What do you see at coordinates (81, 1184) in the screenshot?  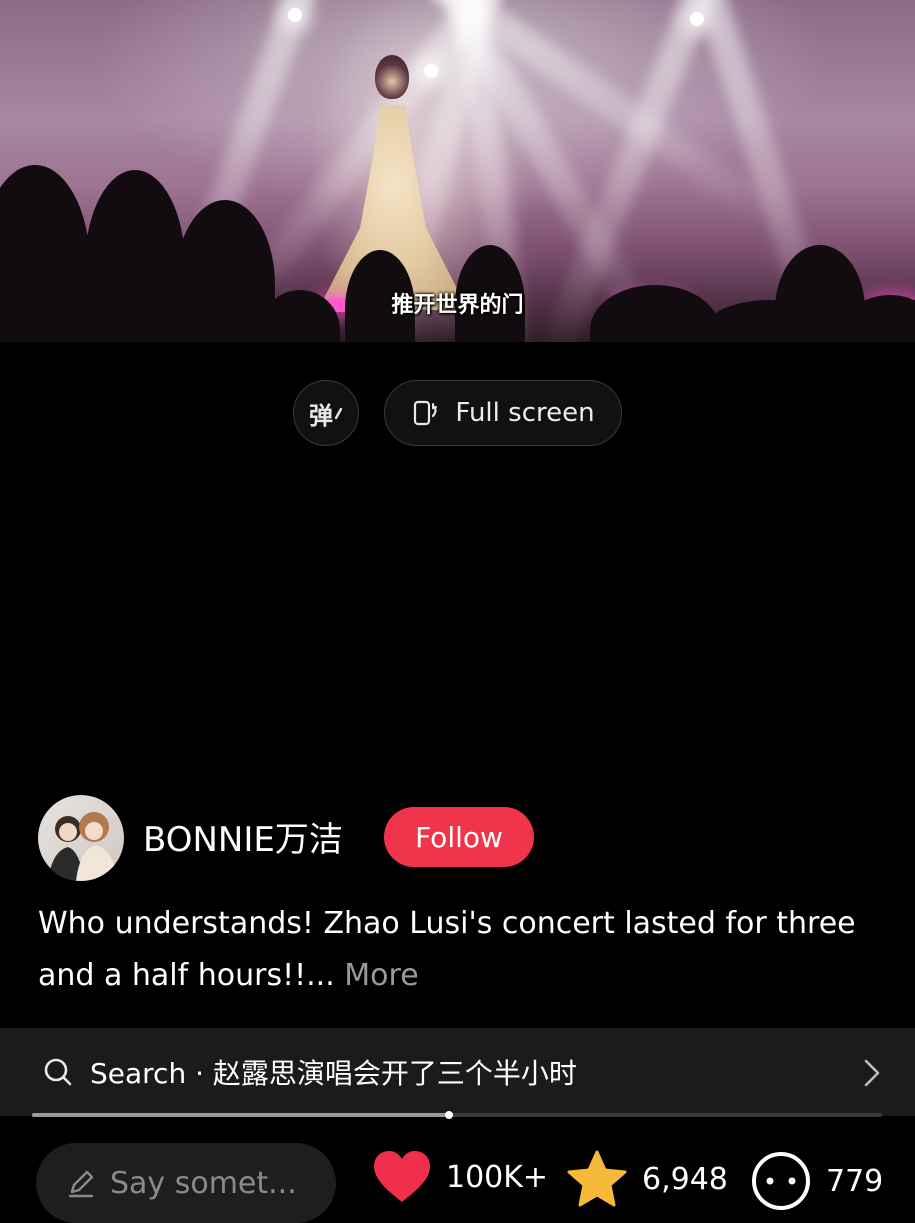 I see `pencil-icon` at bounding box center [81, 1184].